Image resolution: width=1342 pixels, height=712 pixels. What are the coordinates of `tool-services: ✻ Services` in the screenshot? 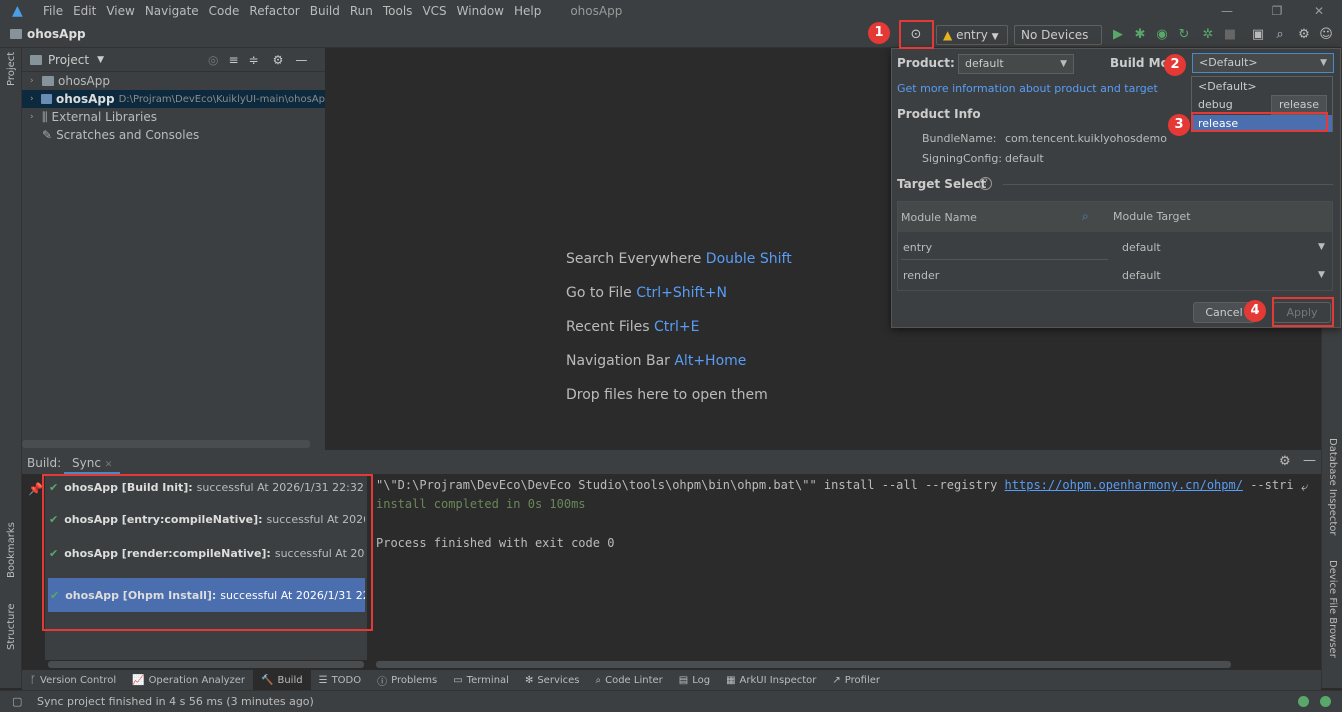 It's located at (552, 680).